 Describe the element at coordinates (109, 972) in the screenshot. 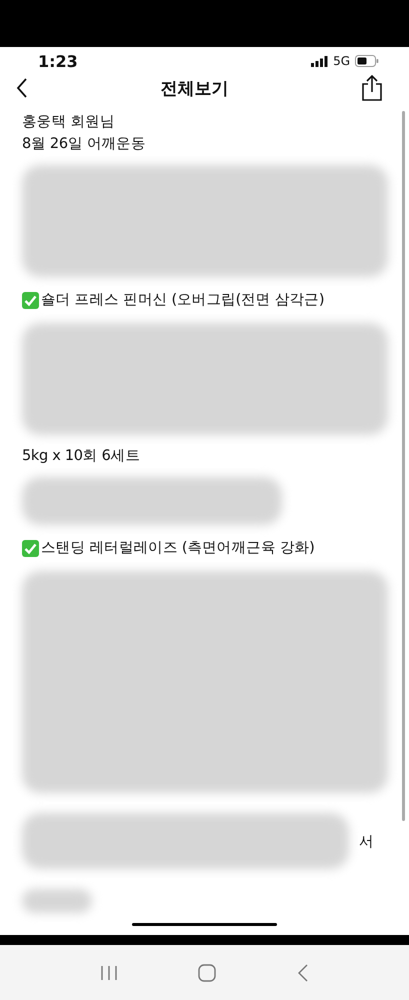

I see `recent-apps-icon` at that location.